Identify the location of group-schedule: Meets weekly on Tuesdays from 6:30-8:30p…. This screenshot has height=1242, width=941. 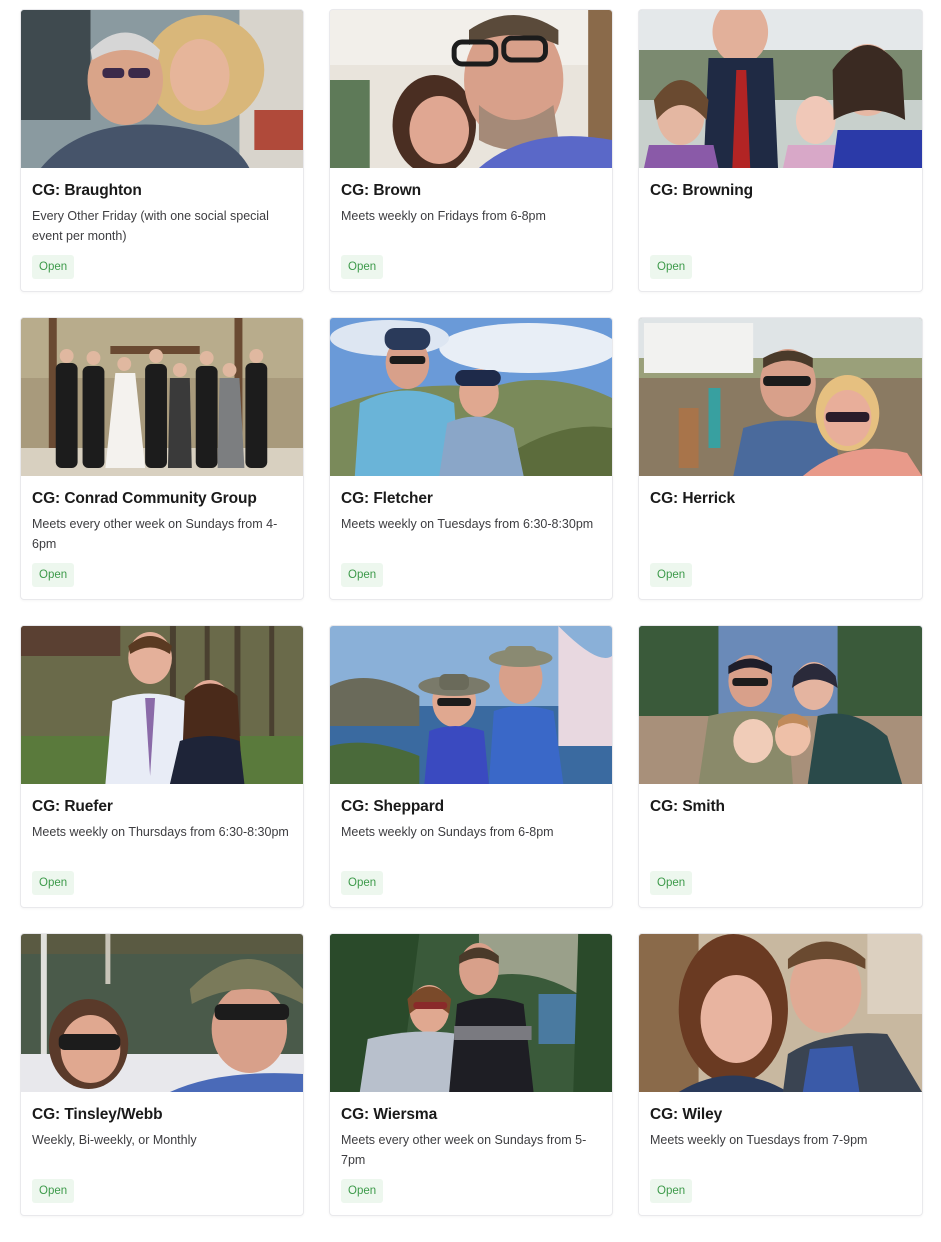
(467, 524).